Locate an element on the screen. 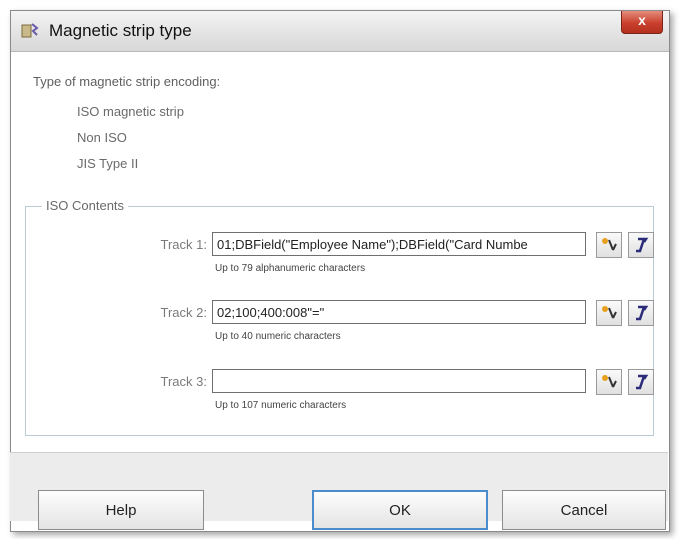 Image resolution: width=691 pixels, height=539 pixels. close-icon: x is located at coordinates (642, 20).